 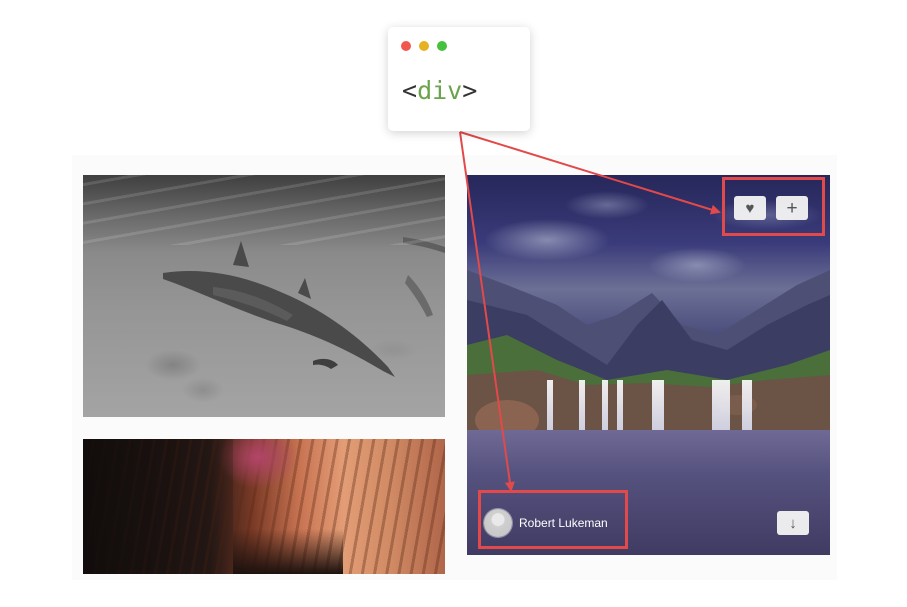 I want to click on author-highlight-box, so click(x=553, y=519).